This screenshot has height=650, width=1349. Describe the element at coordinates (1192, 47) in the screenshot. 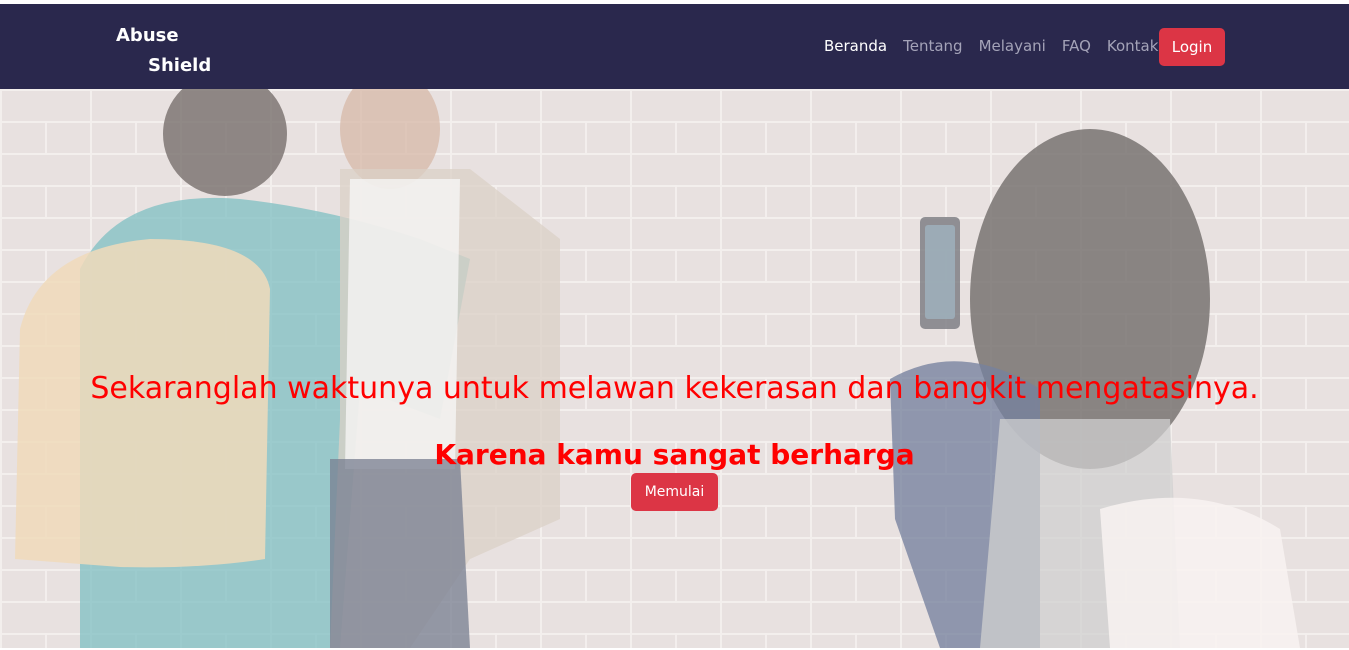

I see `login-button: Login` at that location.